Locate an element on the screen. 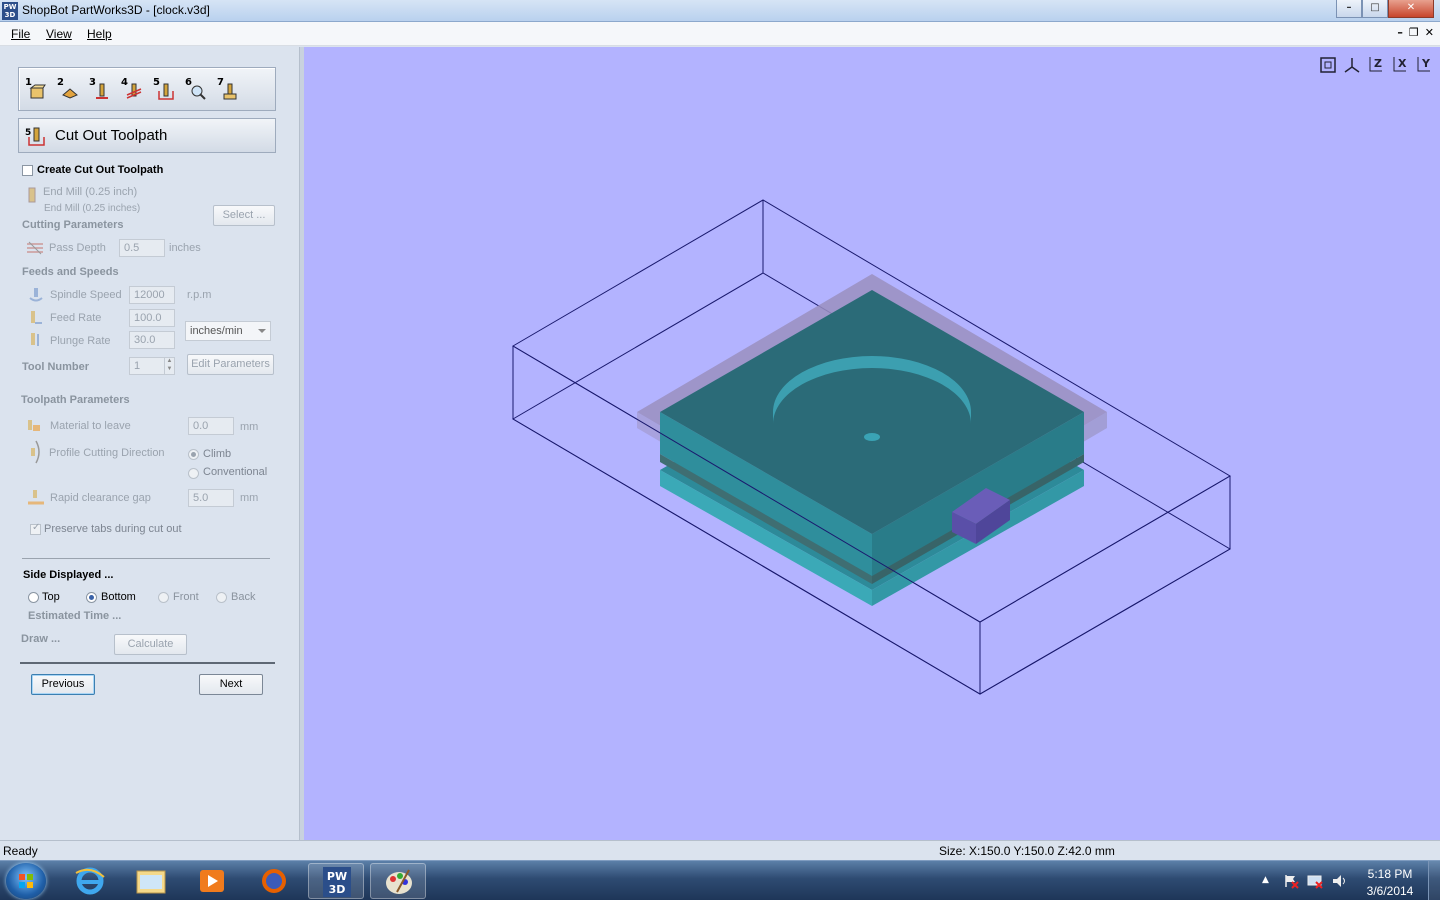 The image size is (1440, 900). app-icon: PW 3D is located at coordinates (10, 11).